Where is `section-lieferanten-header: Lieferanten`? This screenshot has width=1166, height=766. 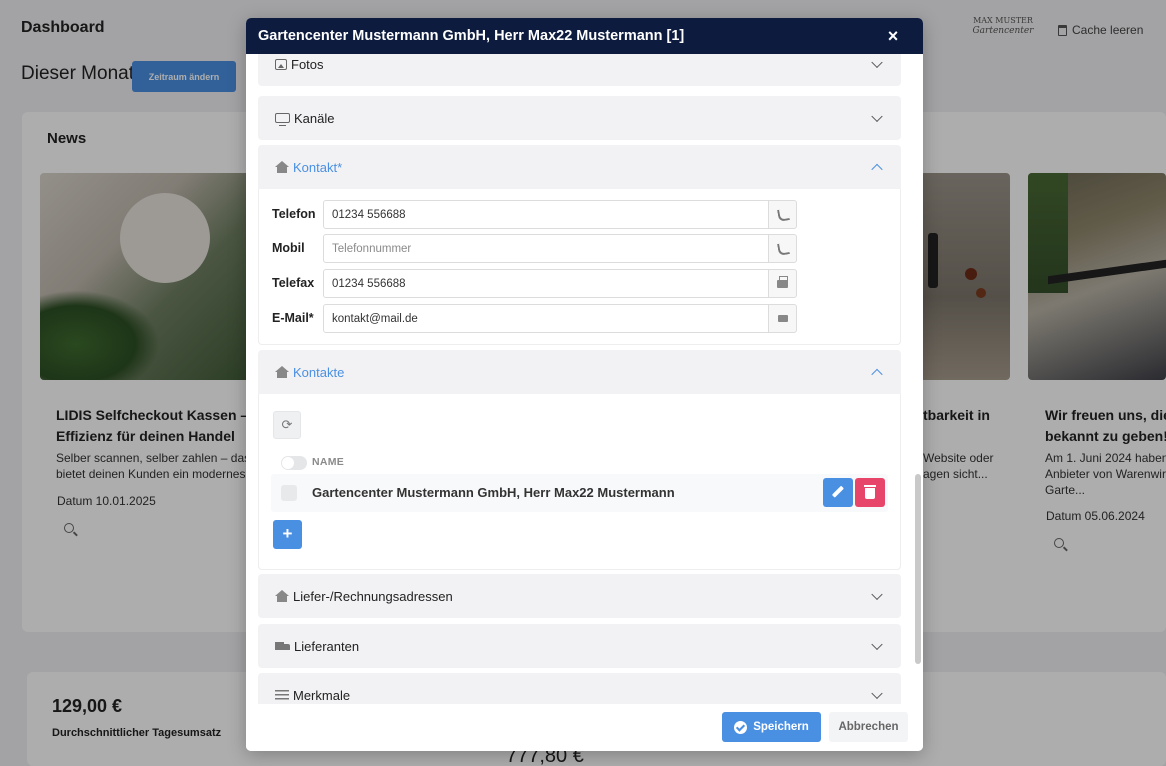 section-lieferanten-header: Lieferanten is located at coordinates (579, 646).